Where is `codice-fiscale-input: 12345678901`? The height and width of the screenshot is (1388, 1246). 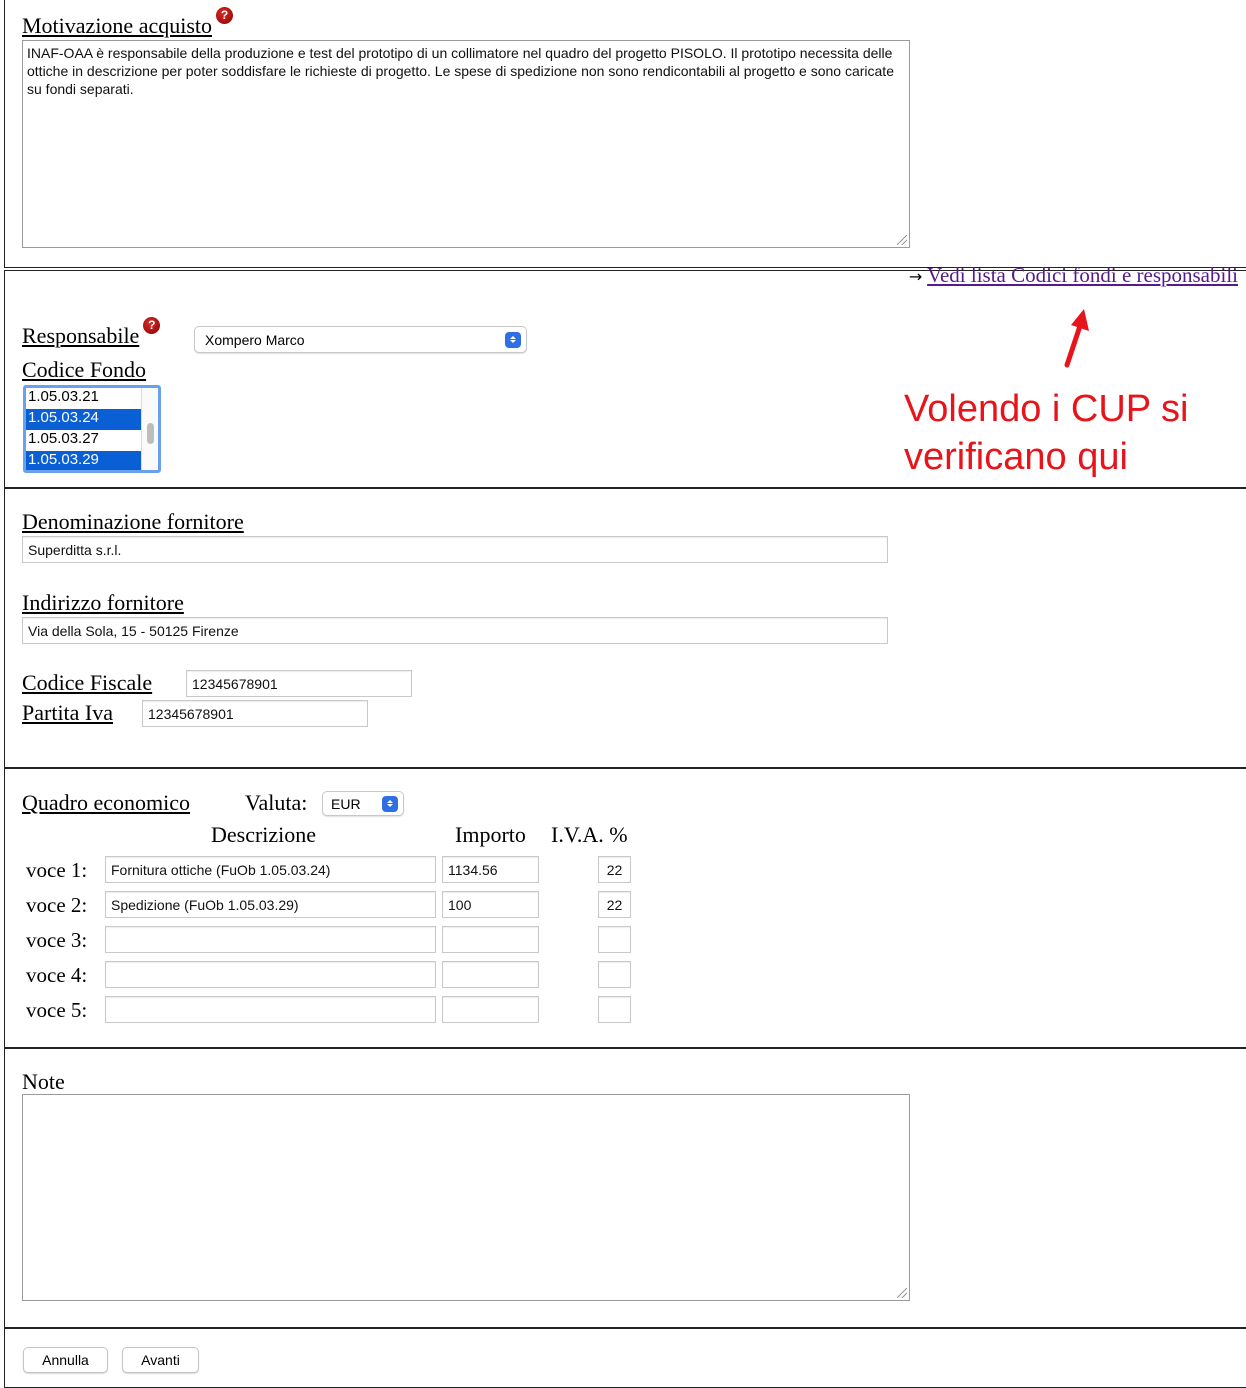 codice-fiscale-input: 12345678901 is located at coordinates (299, 683).